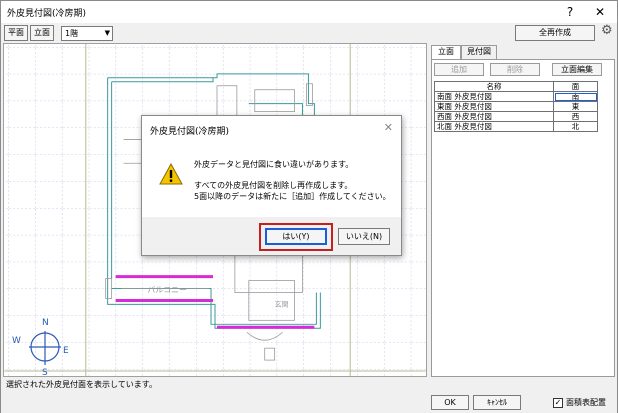 This screenshot has height=413, width=618. I want to click on floor-select: 1階 ▼, so click(87, 33).